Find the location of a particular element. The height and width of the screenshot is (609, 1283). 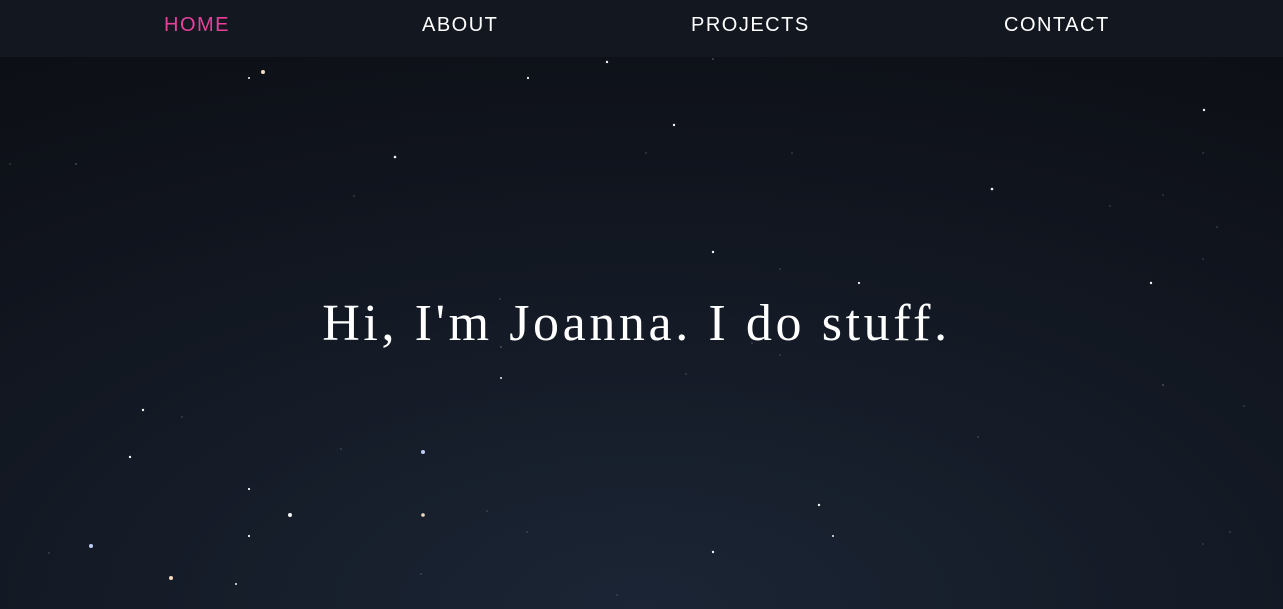

nav-link-projects: PROJECTS is located at coordinates (750, 25).